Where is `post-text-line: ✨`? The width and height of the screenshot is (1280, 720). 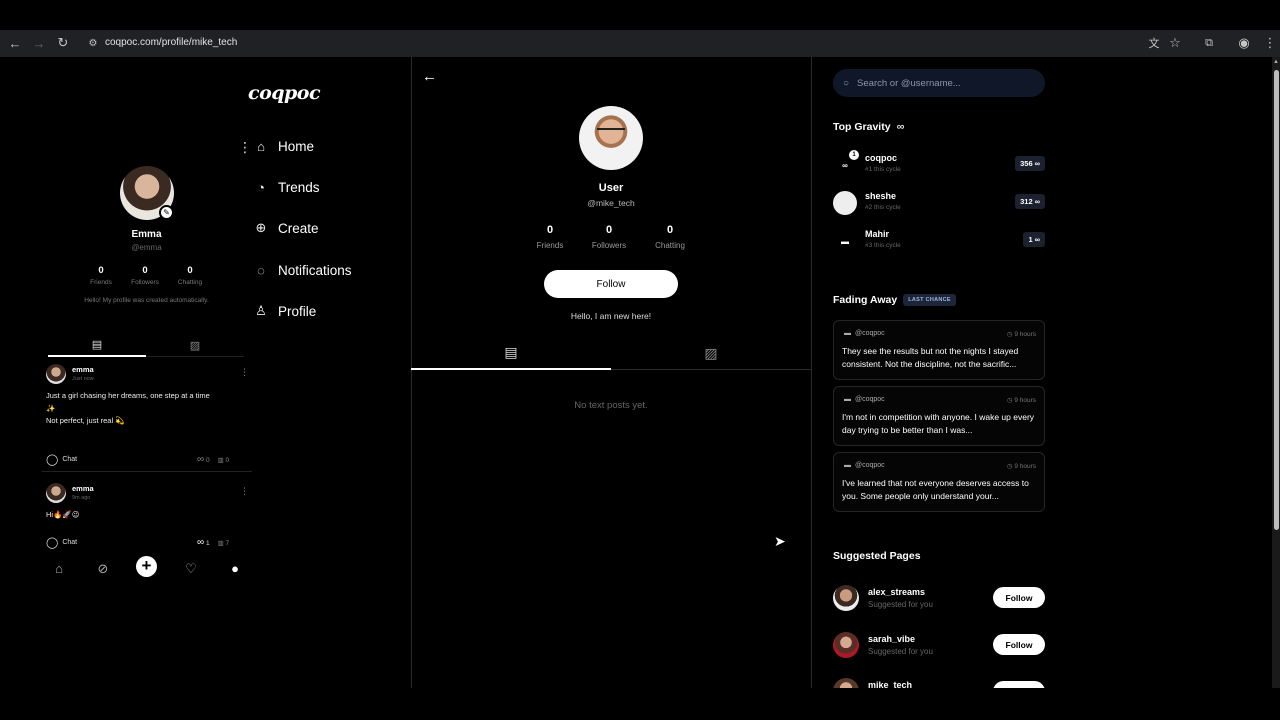 post-text-line: ✨ is located at coordinates (51, 408).